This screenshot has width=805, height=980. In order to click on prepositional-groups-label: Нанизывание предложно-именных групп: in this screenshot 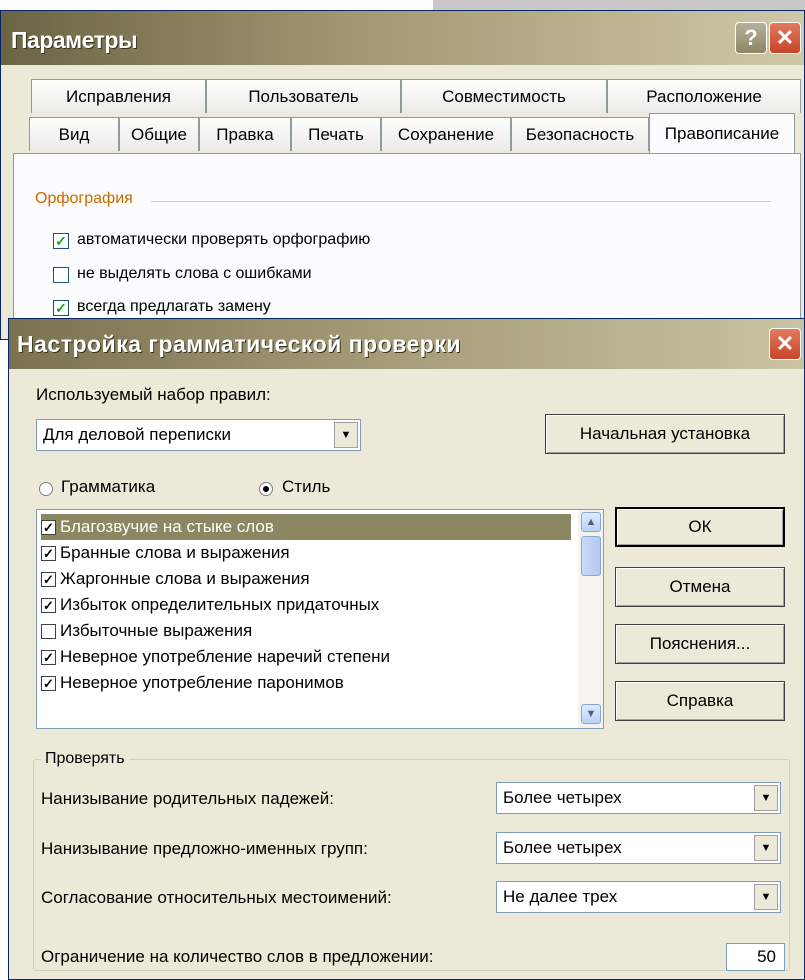, I will do `click(204, 848)`.